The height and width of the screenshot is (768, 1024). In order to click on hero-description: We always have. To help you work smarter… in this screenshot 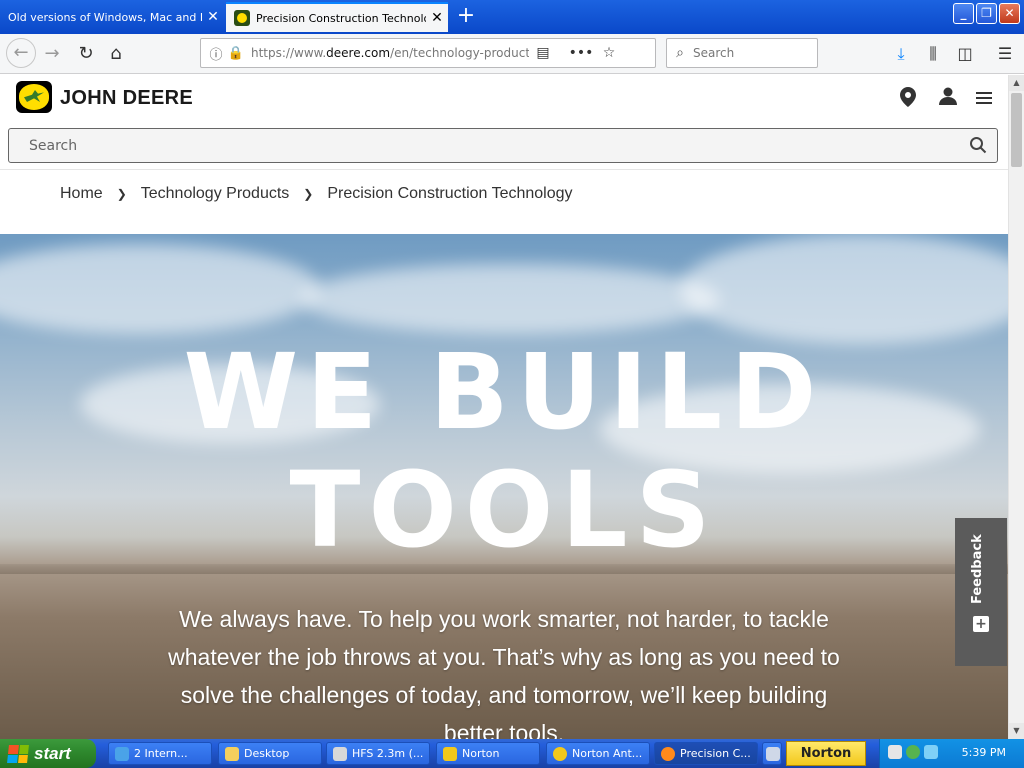, I will do `click(504, 672)`.